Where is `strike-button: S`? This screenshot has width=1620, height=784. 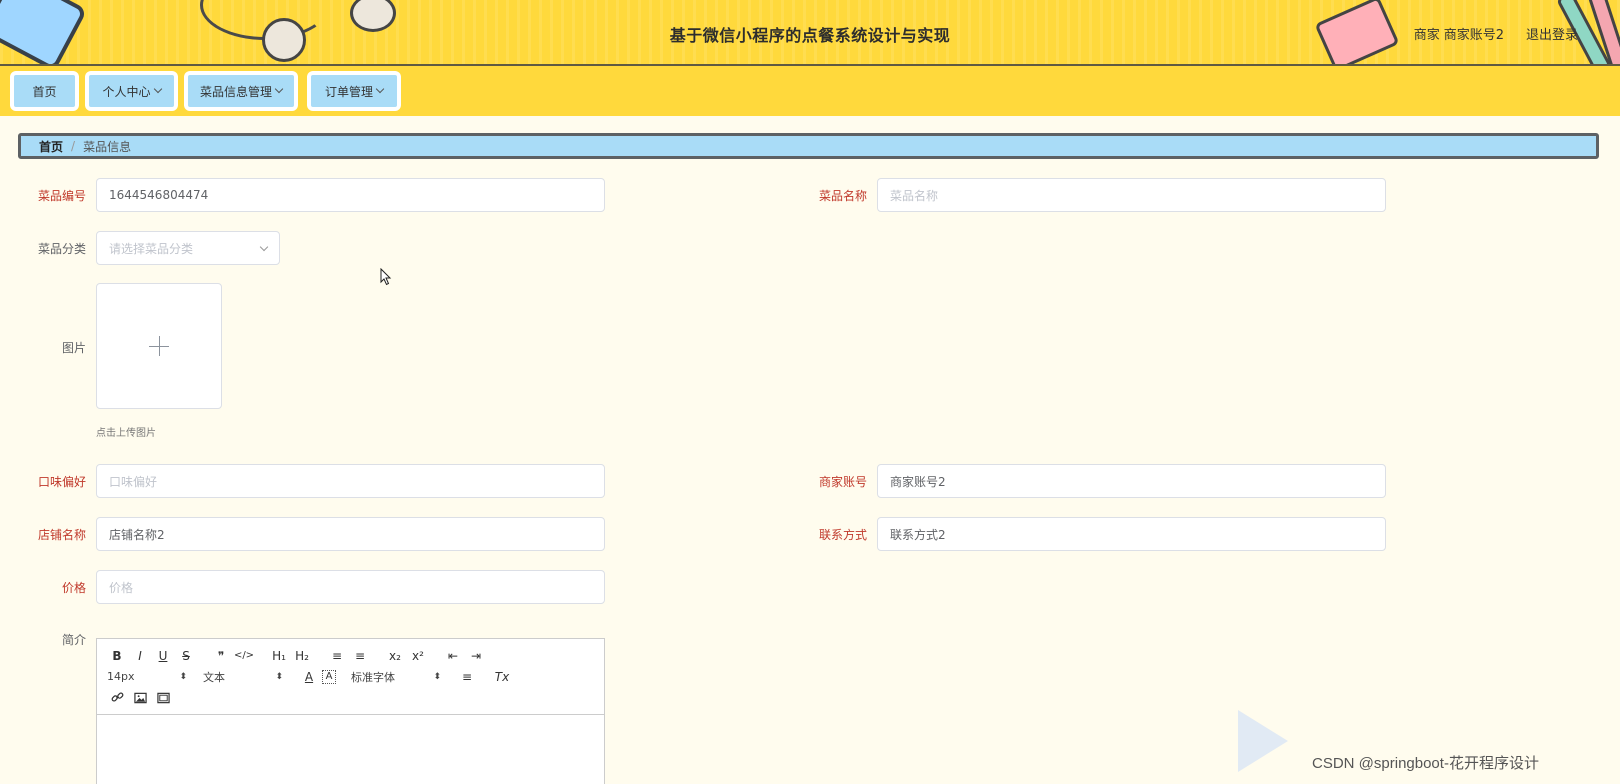 strike-button: S is located at coordinates (186, 656).